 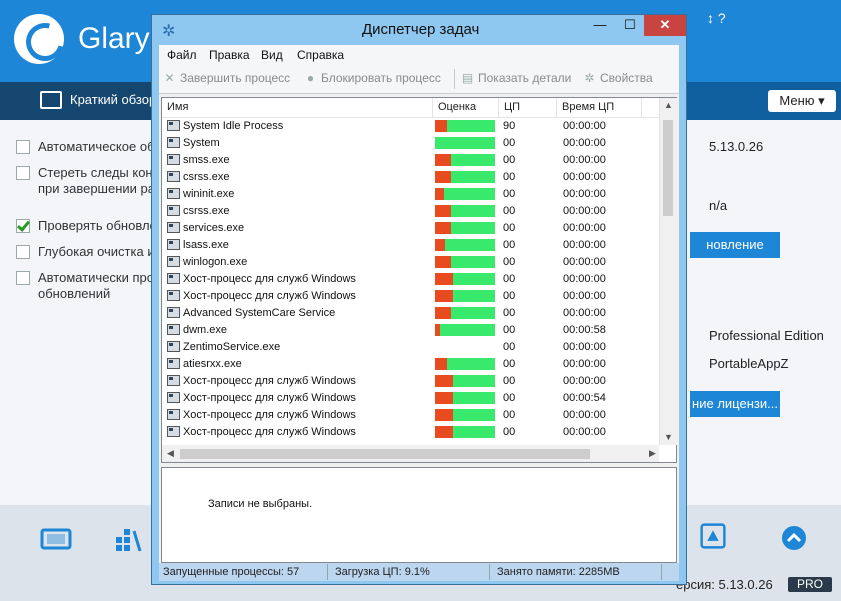 What do you see at coordinates (56, 540) in the screenshot?
I see `screen-tool-icon` at bounding box center [56, 540].